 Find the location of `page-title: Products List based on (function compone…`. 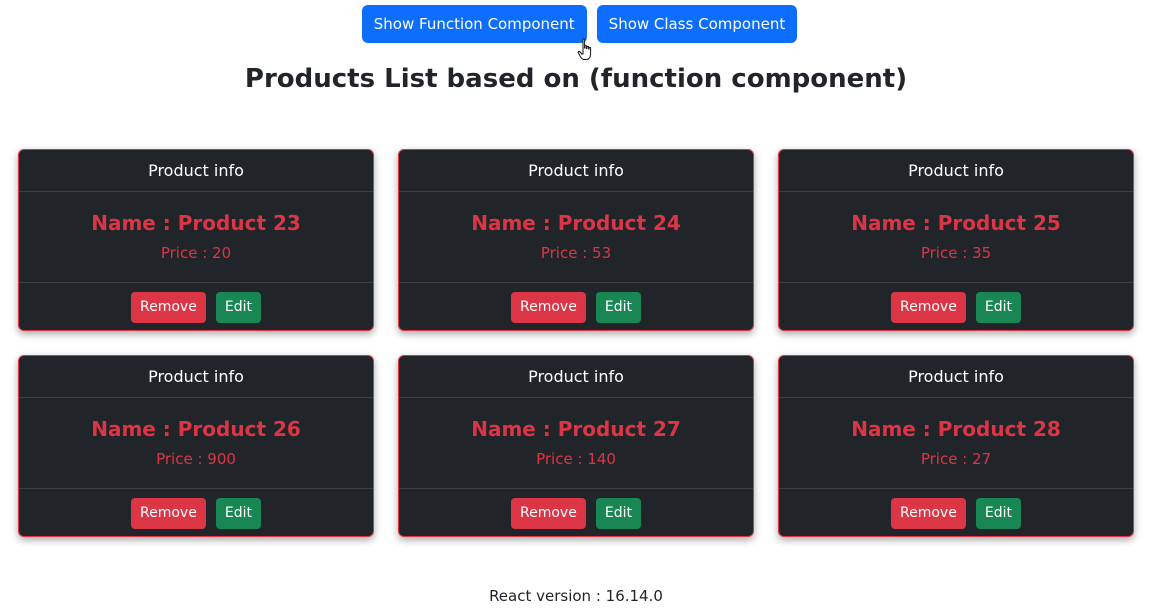

page-title: Products List based on (function compone… is located at coordinates (576, 79).